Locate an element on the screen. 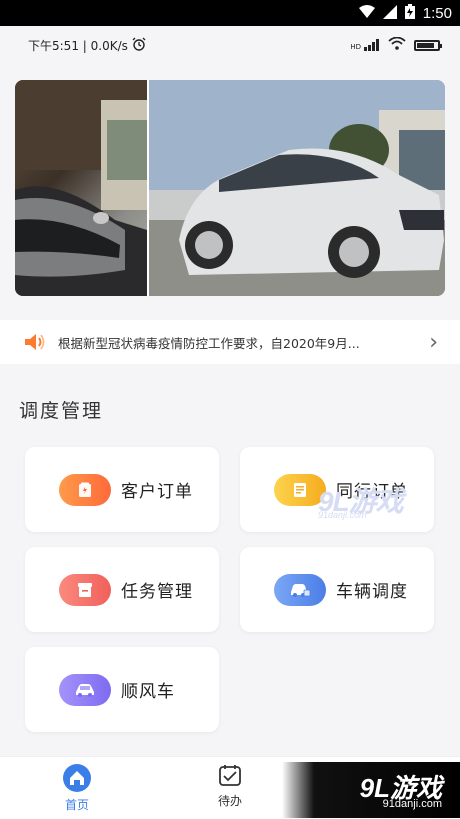 The width and height of the screenshot is (460, 819). status-time-speed: 下午5:51 | 0.0K/s is located at coordinates (78, 46).